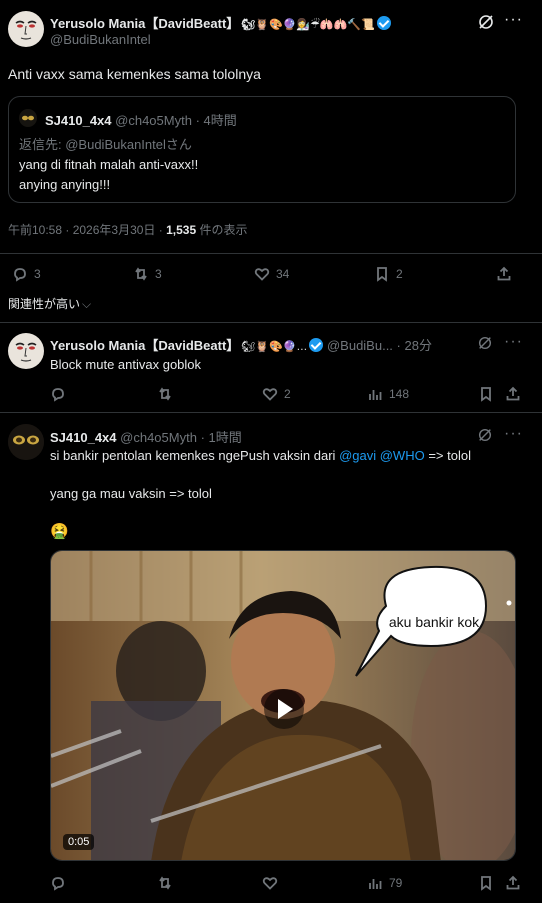 The image size is (542, 903). Describe the element at coordinates (388, 274) in the screenshot. I see `bookmark-button: 2` at that location.